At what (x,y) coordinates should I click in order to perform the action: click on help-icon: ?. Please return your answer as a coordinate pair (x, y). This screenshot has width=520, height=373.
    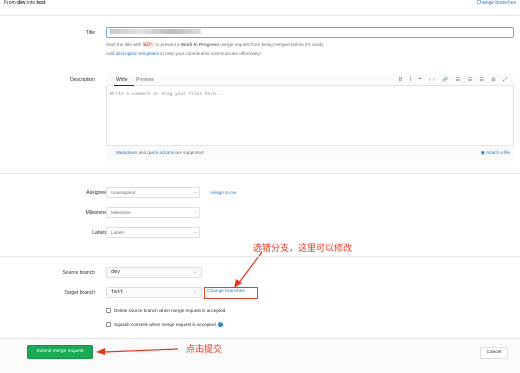
    Looking at the image, I should click on (221, 325).